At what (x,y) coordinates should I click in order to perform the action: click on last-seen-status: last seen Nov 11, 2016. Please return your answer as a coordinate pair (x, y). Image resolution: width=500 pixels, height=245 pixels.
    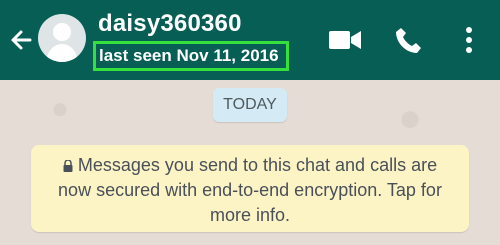
    Looking at the image, I should click on (189, 55).